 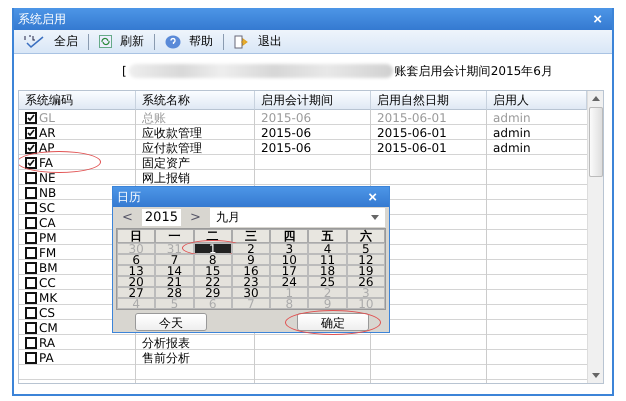 What do you see at coordinates (47, 177) in the screenshot?
I see `system-code: NE` at bounding box center [47, 177].